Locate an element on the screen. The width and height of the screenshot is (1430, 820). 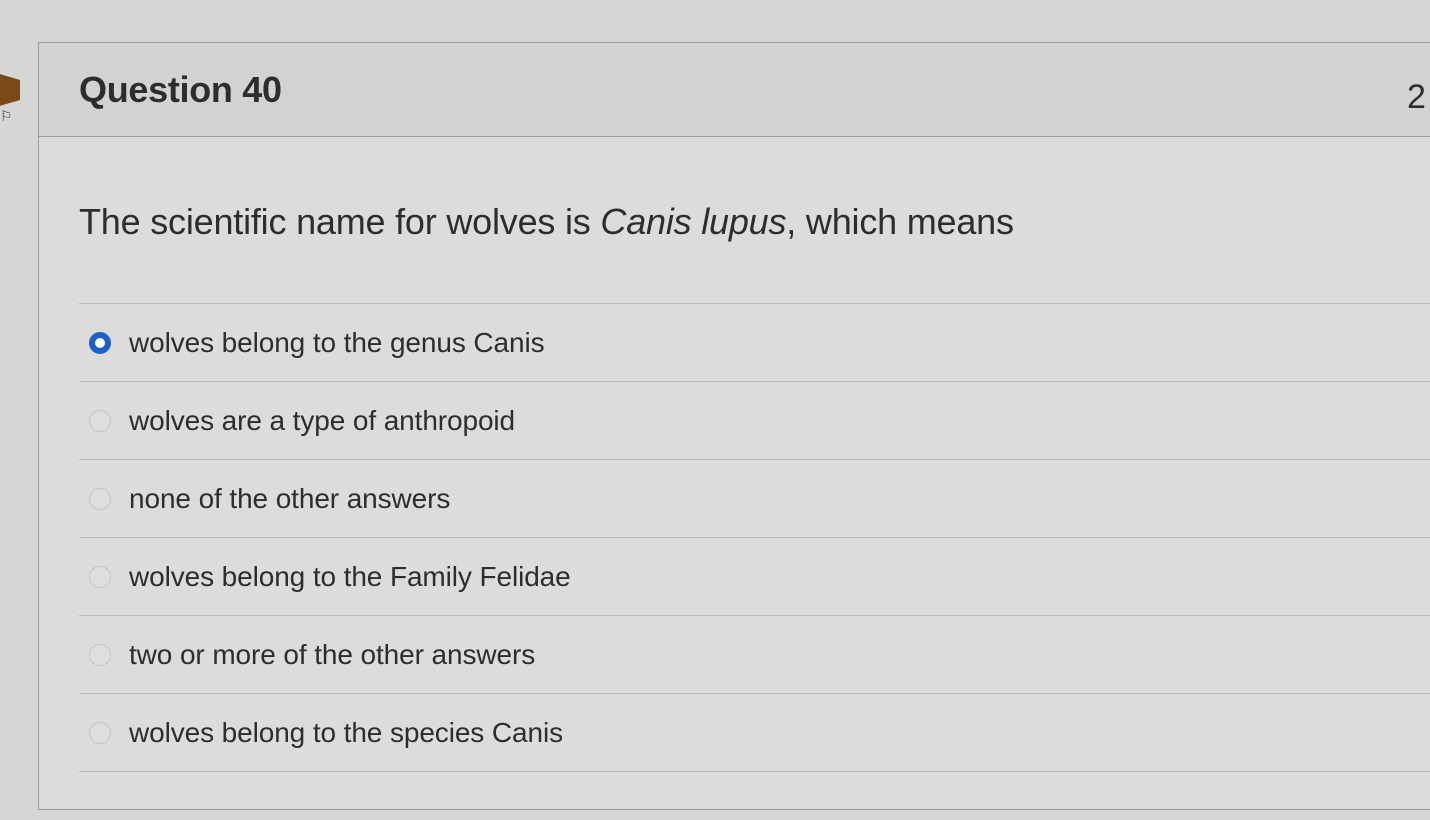
question-header: Question 40 2 is located at coordinates (734, 90).